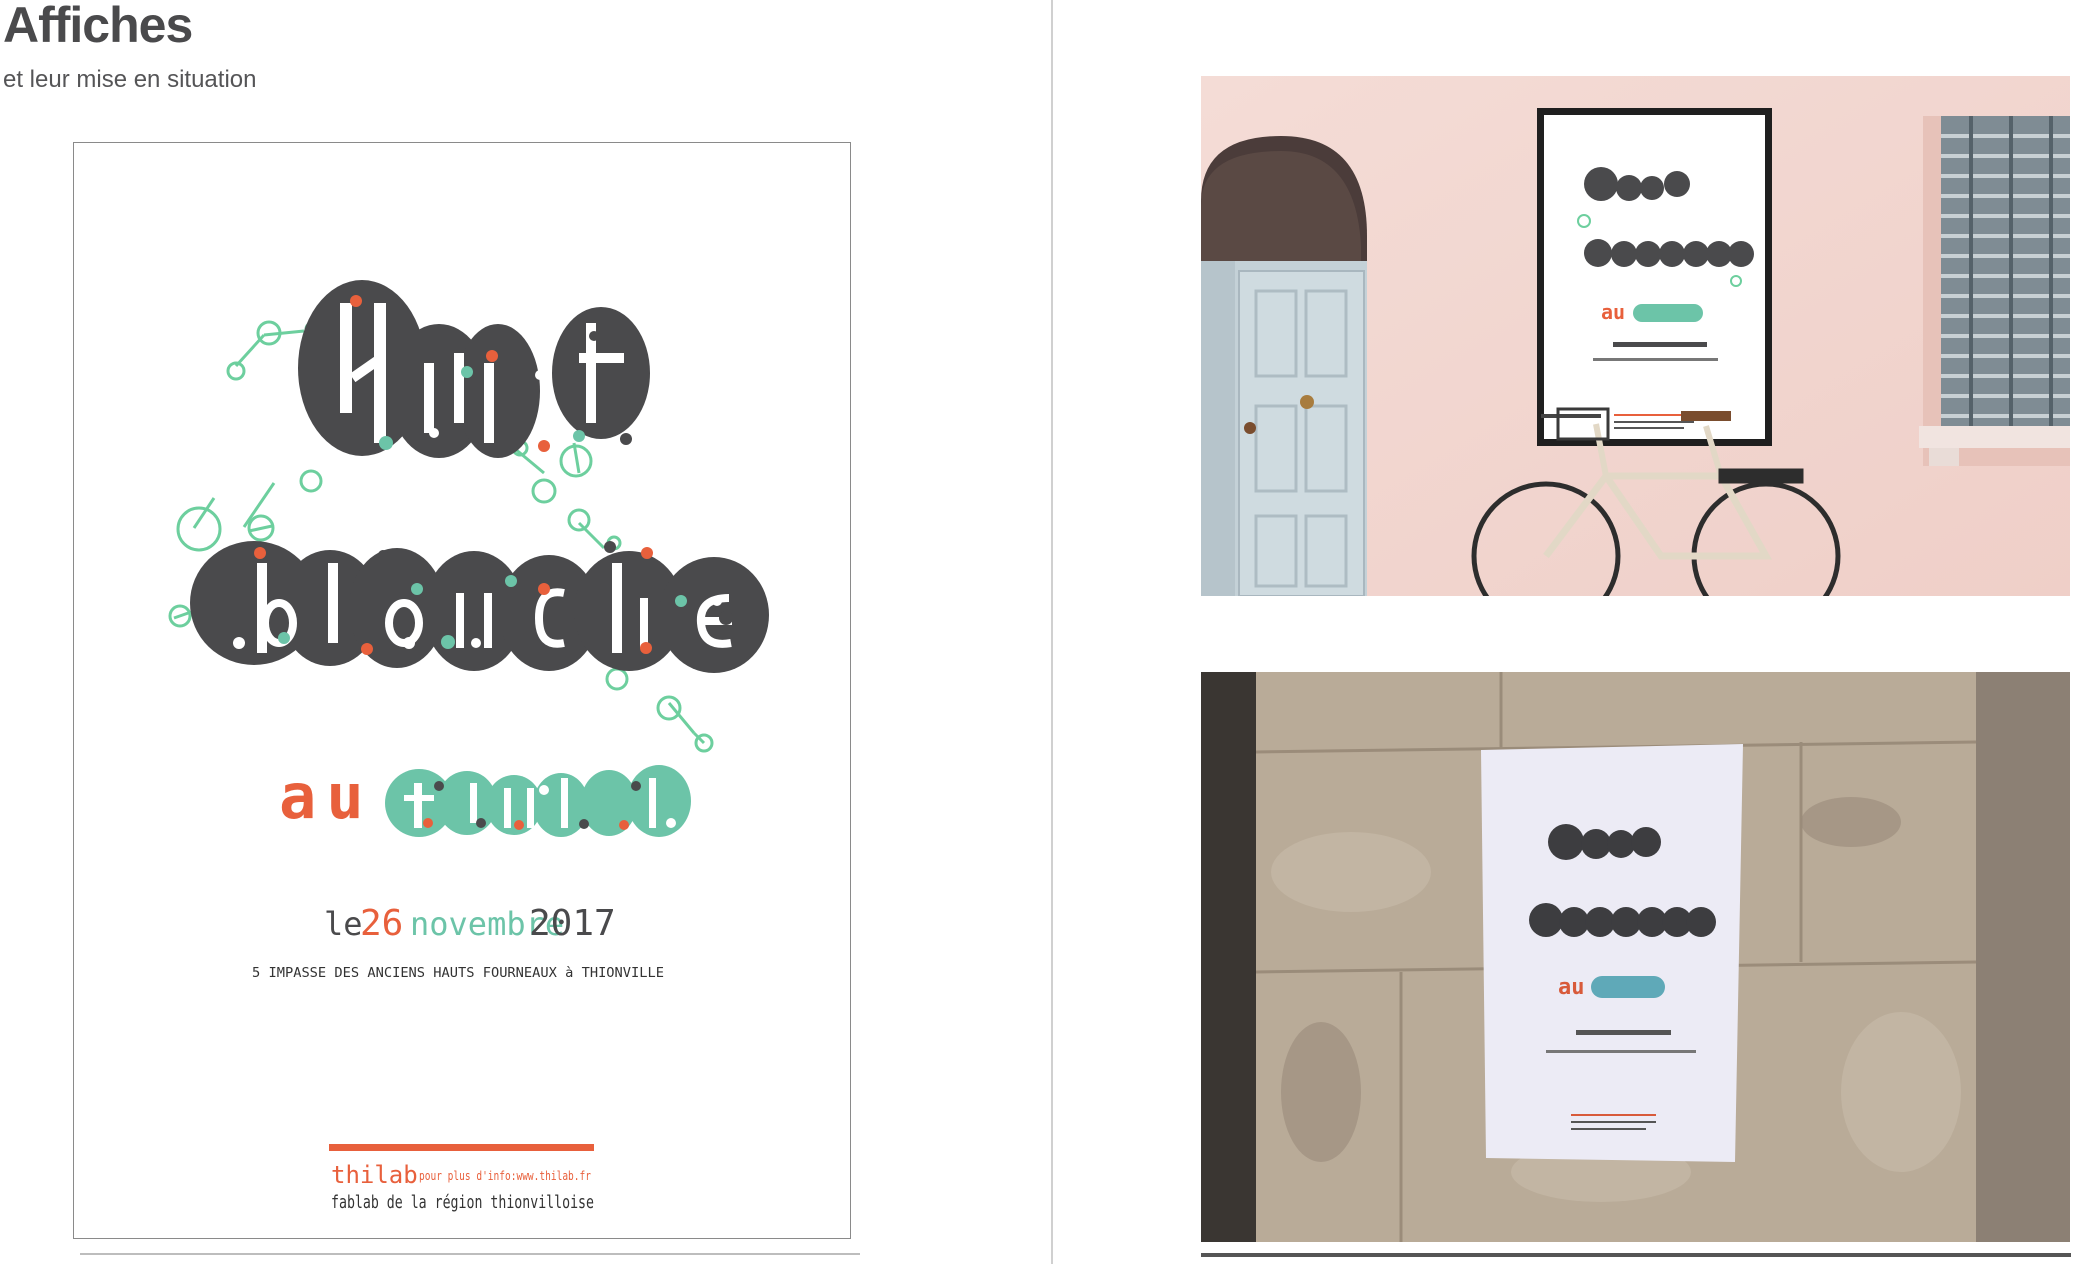 This screenshot has height=1264, width=2083. I want to click on poster-date-year: 2017, so click(572, 923).